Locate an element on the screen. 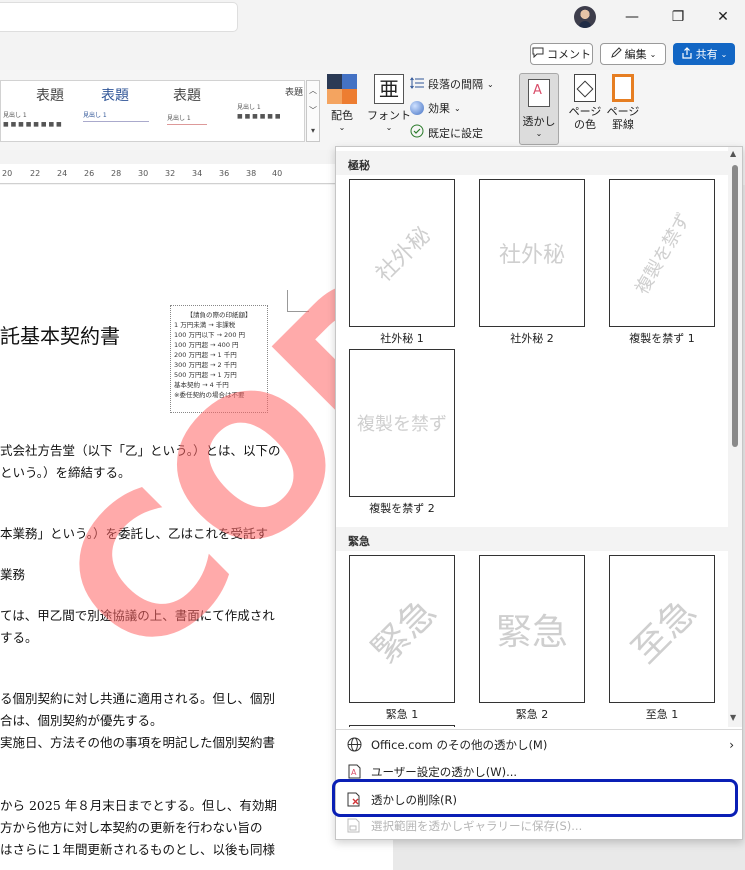 The height and width of the screenshot is (870, 745). horizontal-ruler: 20 22 24 26 28 30 32 34 36 38 40 is located at coordinates (167, 174).